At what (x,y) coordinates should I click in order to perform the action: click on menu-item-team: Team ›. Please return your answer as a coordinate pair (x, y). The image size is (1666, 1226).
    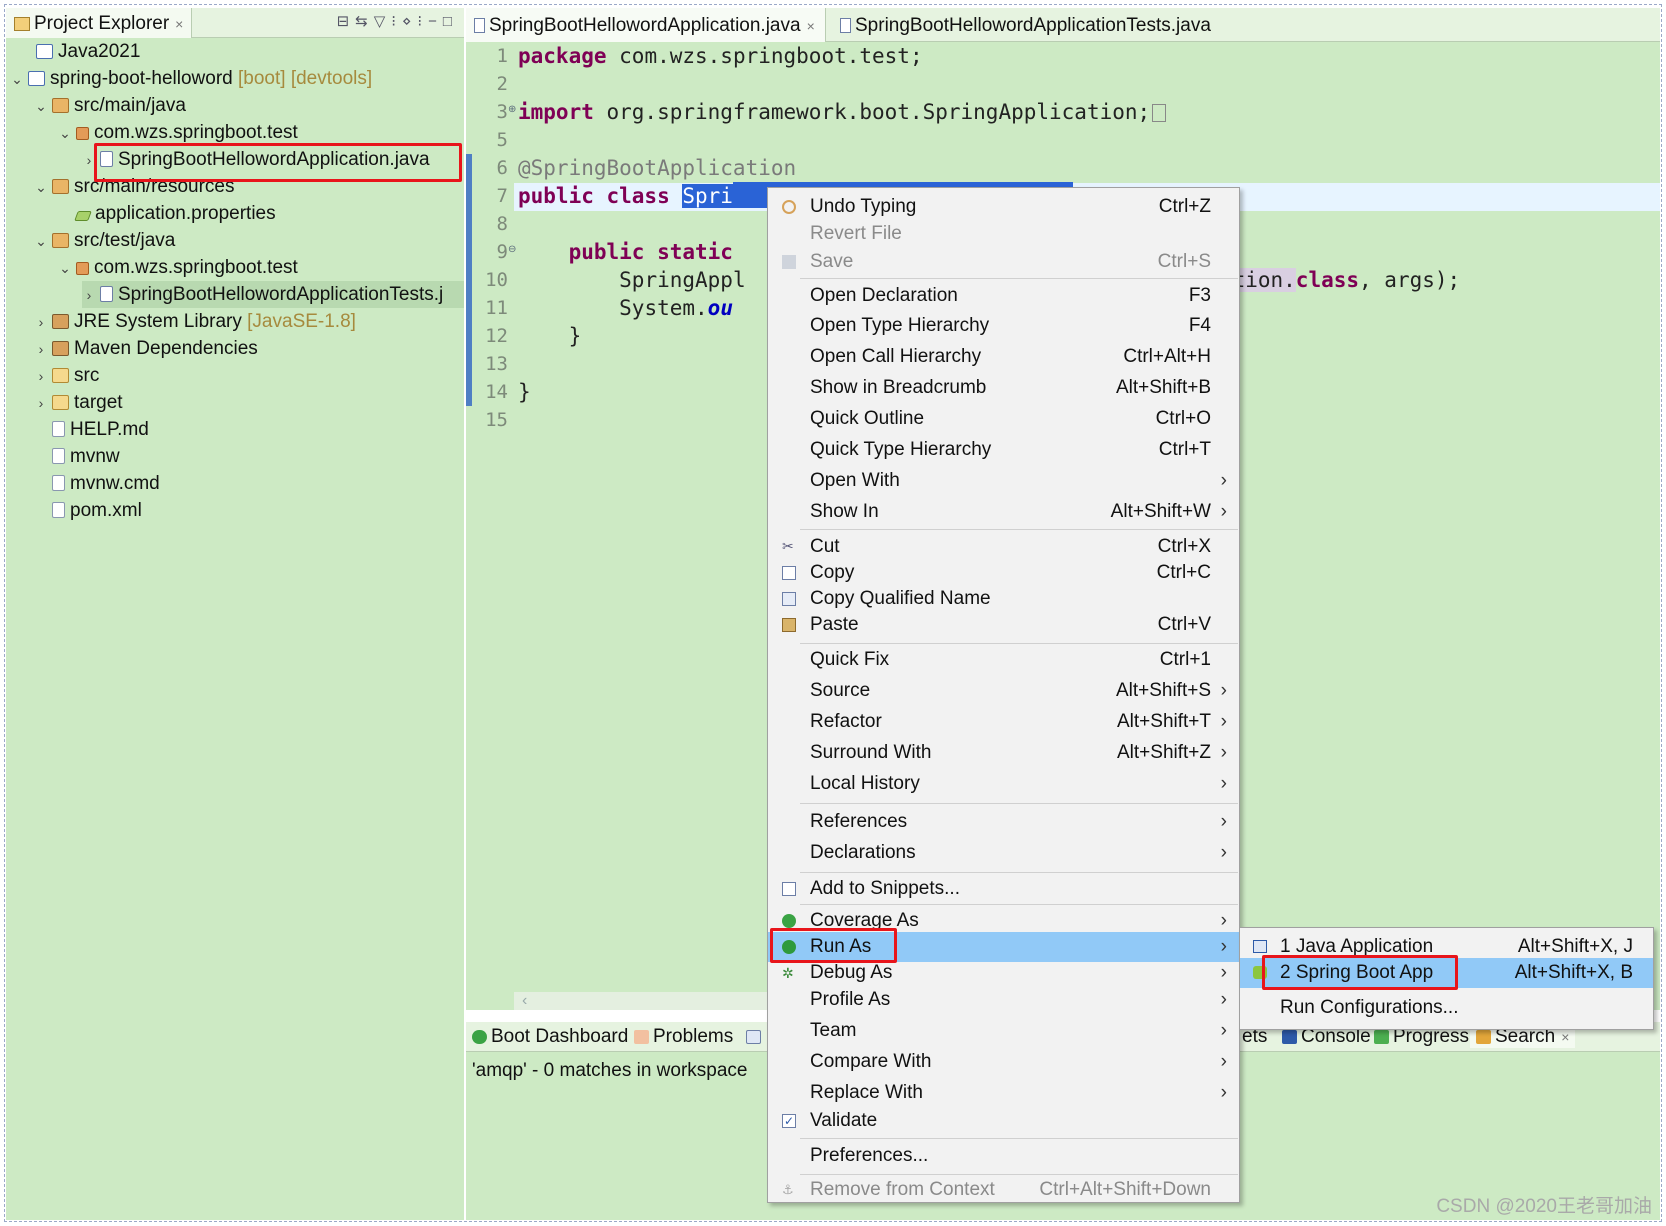
    Looking at the image, I should click on (1003, 1031).